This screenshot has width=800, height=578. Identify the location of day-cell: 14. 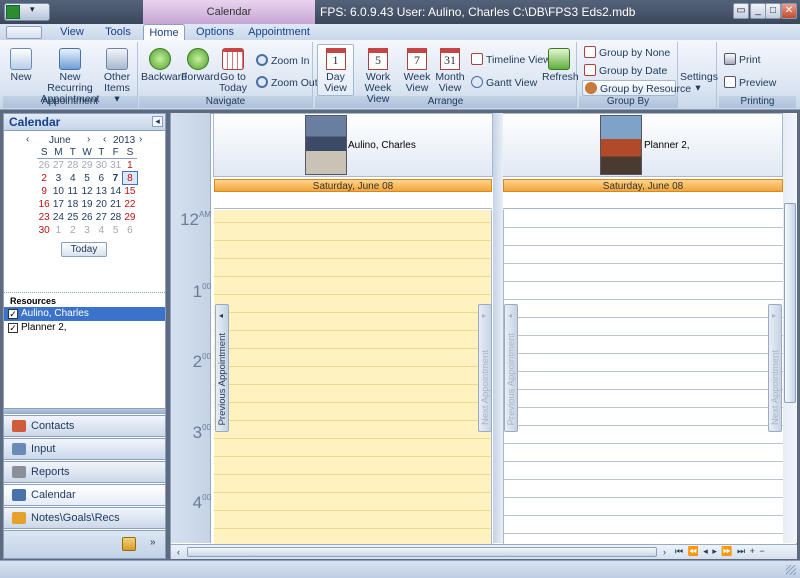
(115, 191).